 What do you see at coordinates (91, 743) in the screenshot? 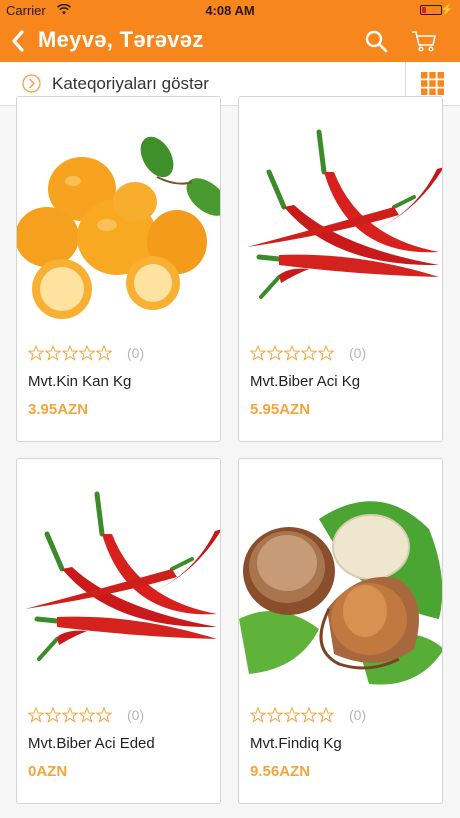
I see `product-name: Mvt.Biber Aci Eded` at bounding box center [91, 743].